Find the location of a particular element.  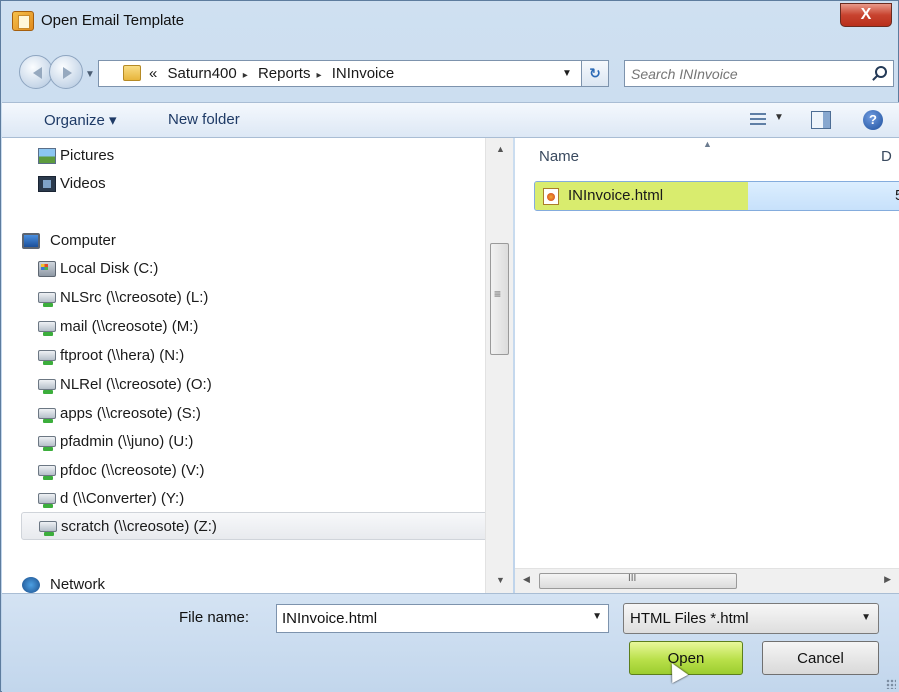

file-row-ininvoice: INInvoice.html 5 is located at coordinates (716, 196).